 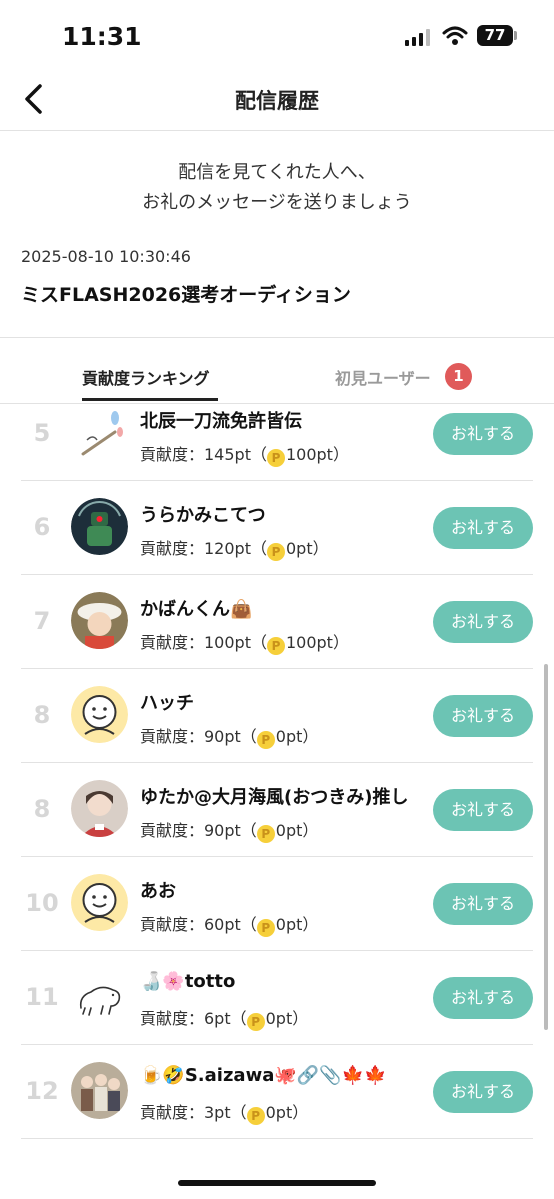 What do you see at coordinates (277, 715) in the screenshot?
I see `list-item: 8 ハッチ 貢献度：90pt（ P 0pt） お礼する` at bounding box center [277, 715].